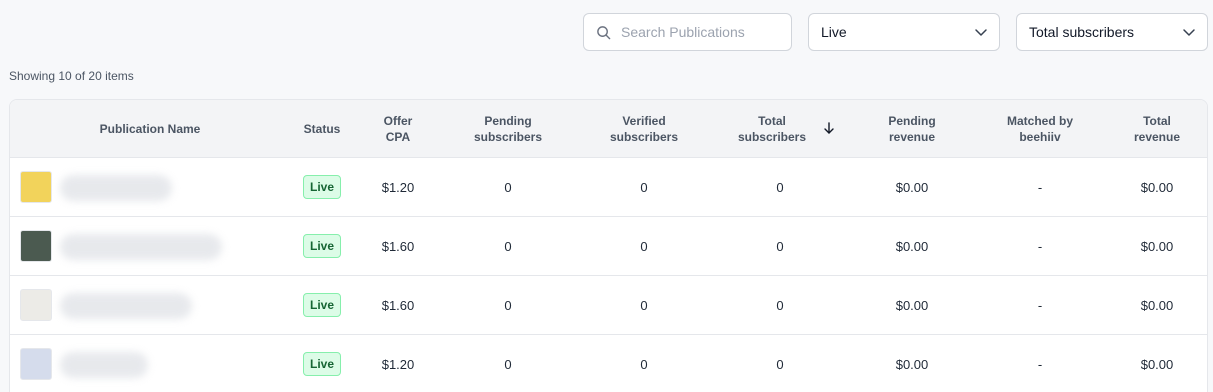  Describe the element at coordinates (604, 32) in the screenshot. I see `search-icon` at that location.